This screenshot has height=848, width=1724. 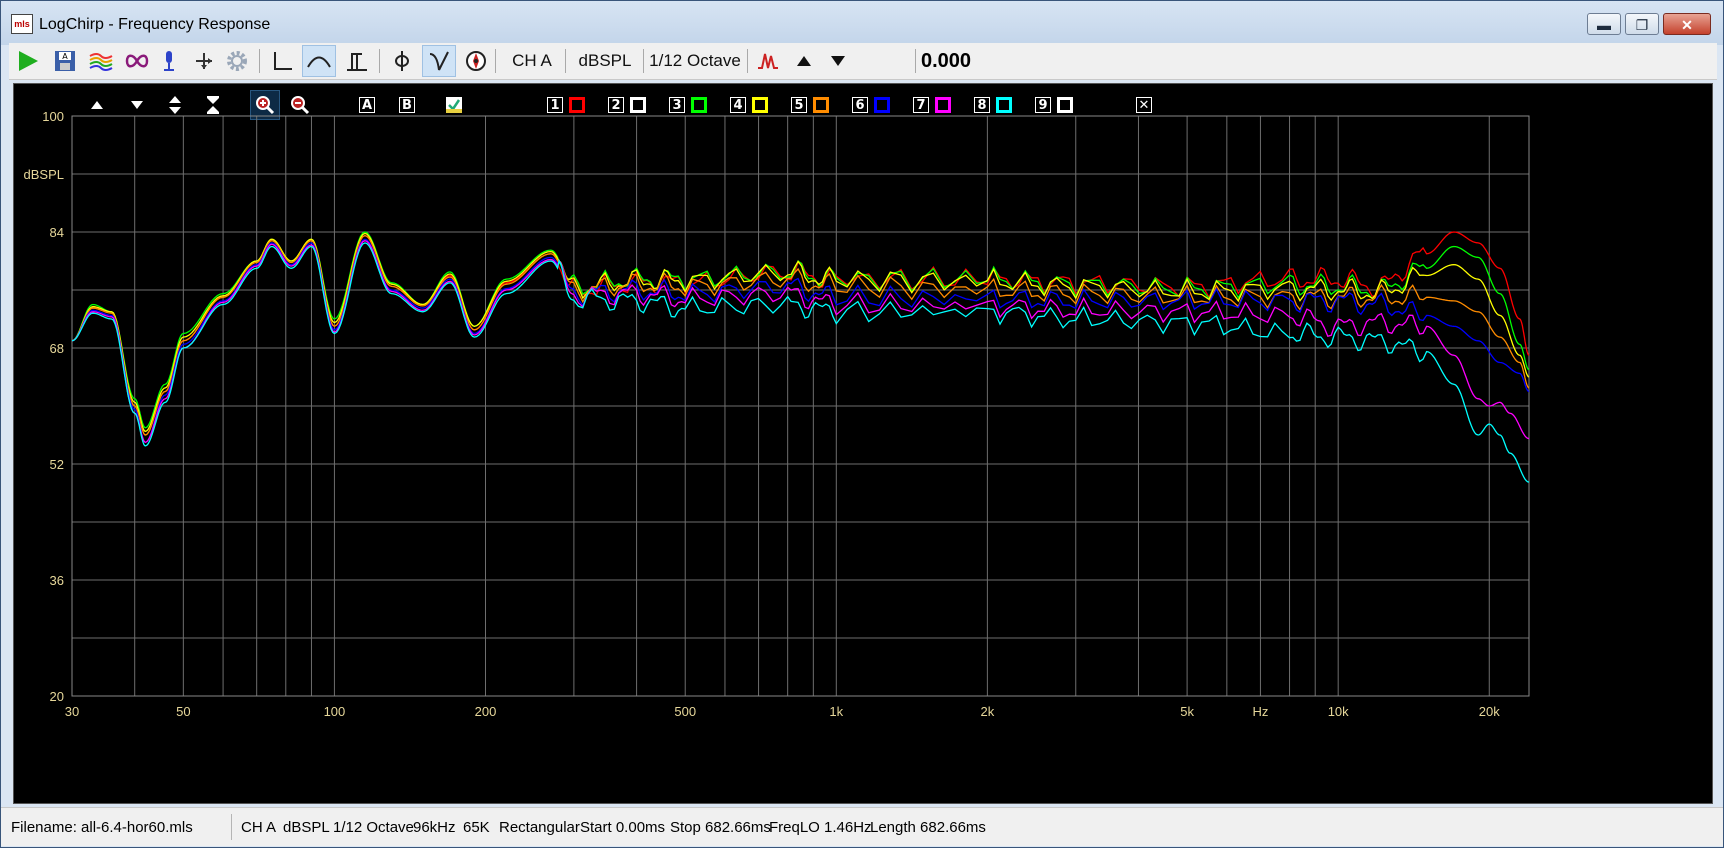 What do you see at coordinates (605, 61) in the screenshot?
I see `units-selector: dBSPL` at bounding box center [605, 61].